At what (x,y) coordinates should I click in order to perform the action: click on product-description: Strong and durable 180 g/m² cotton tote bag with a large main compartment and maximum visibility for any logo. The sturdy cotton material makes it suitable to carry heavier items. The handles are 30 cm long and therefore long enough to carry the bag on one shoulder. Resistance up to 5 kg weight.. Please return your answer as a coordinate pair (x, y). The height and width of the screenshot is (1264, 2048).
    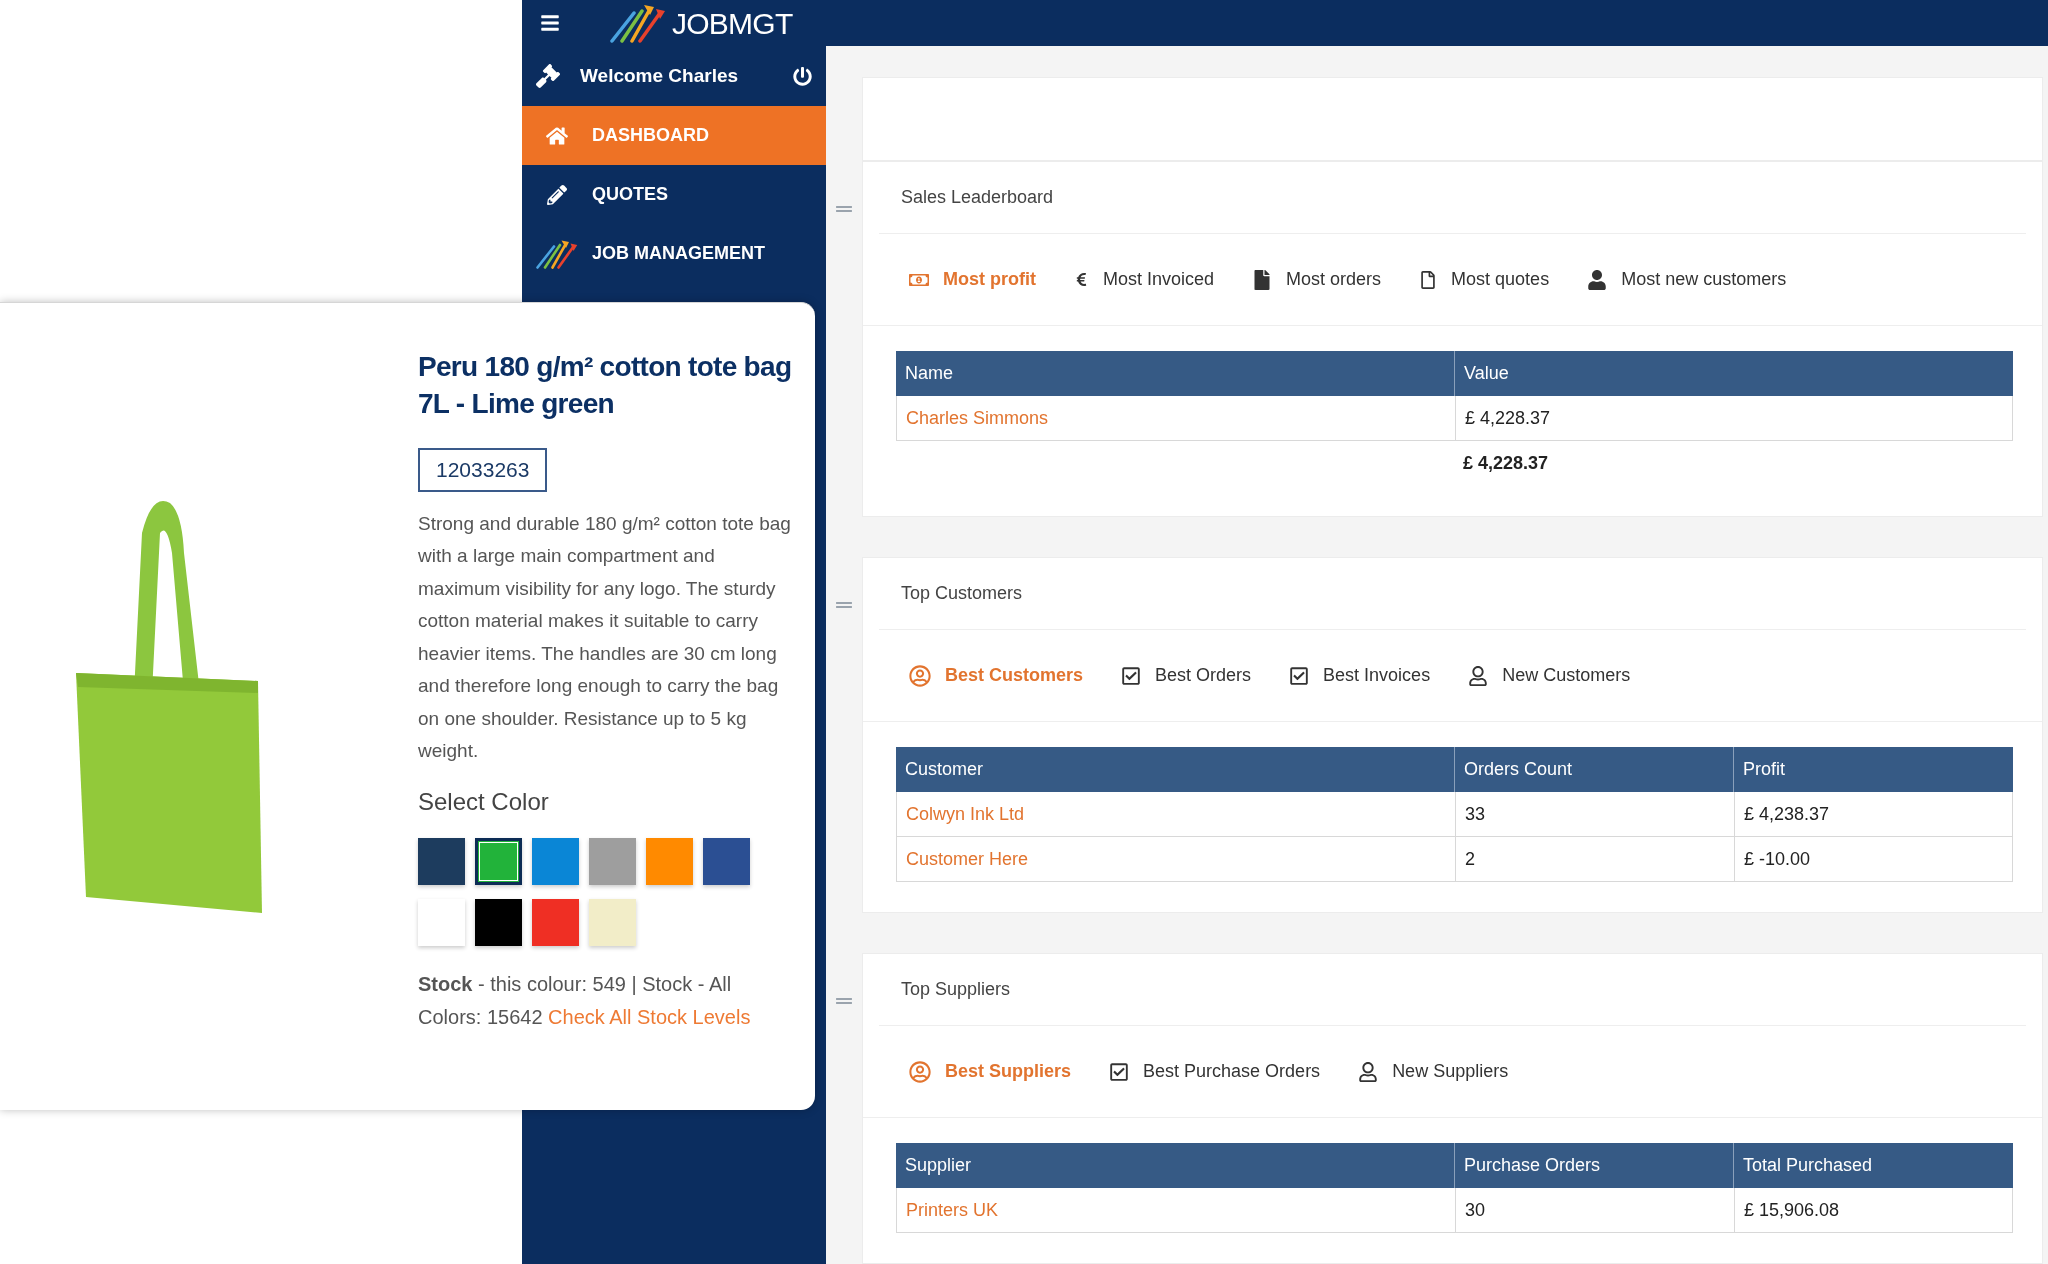
    Looking at the image, I should click on (605, 637).